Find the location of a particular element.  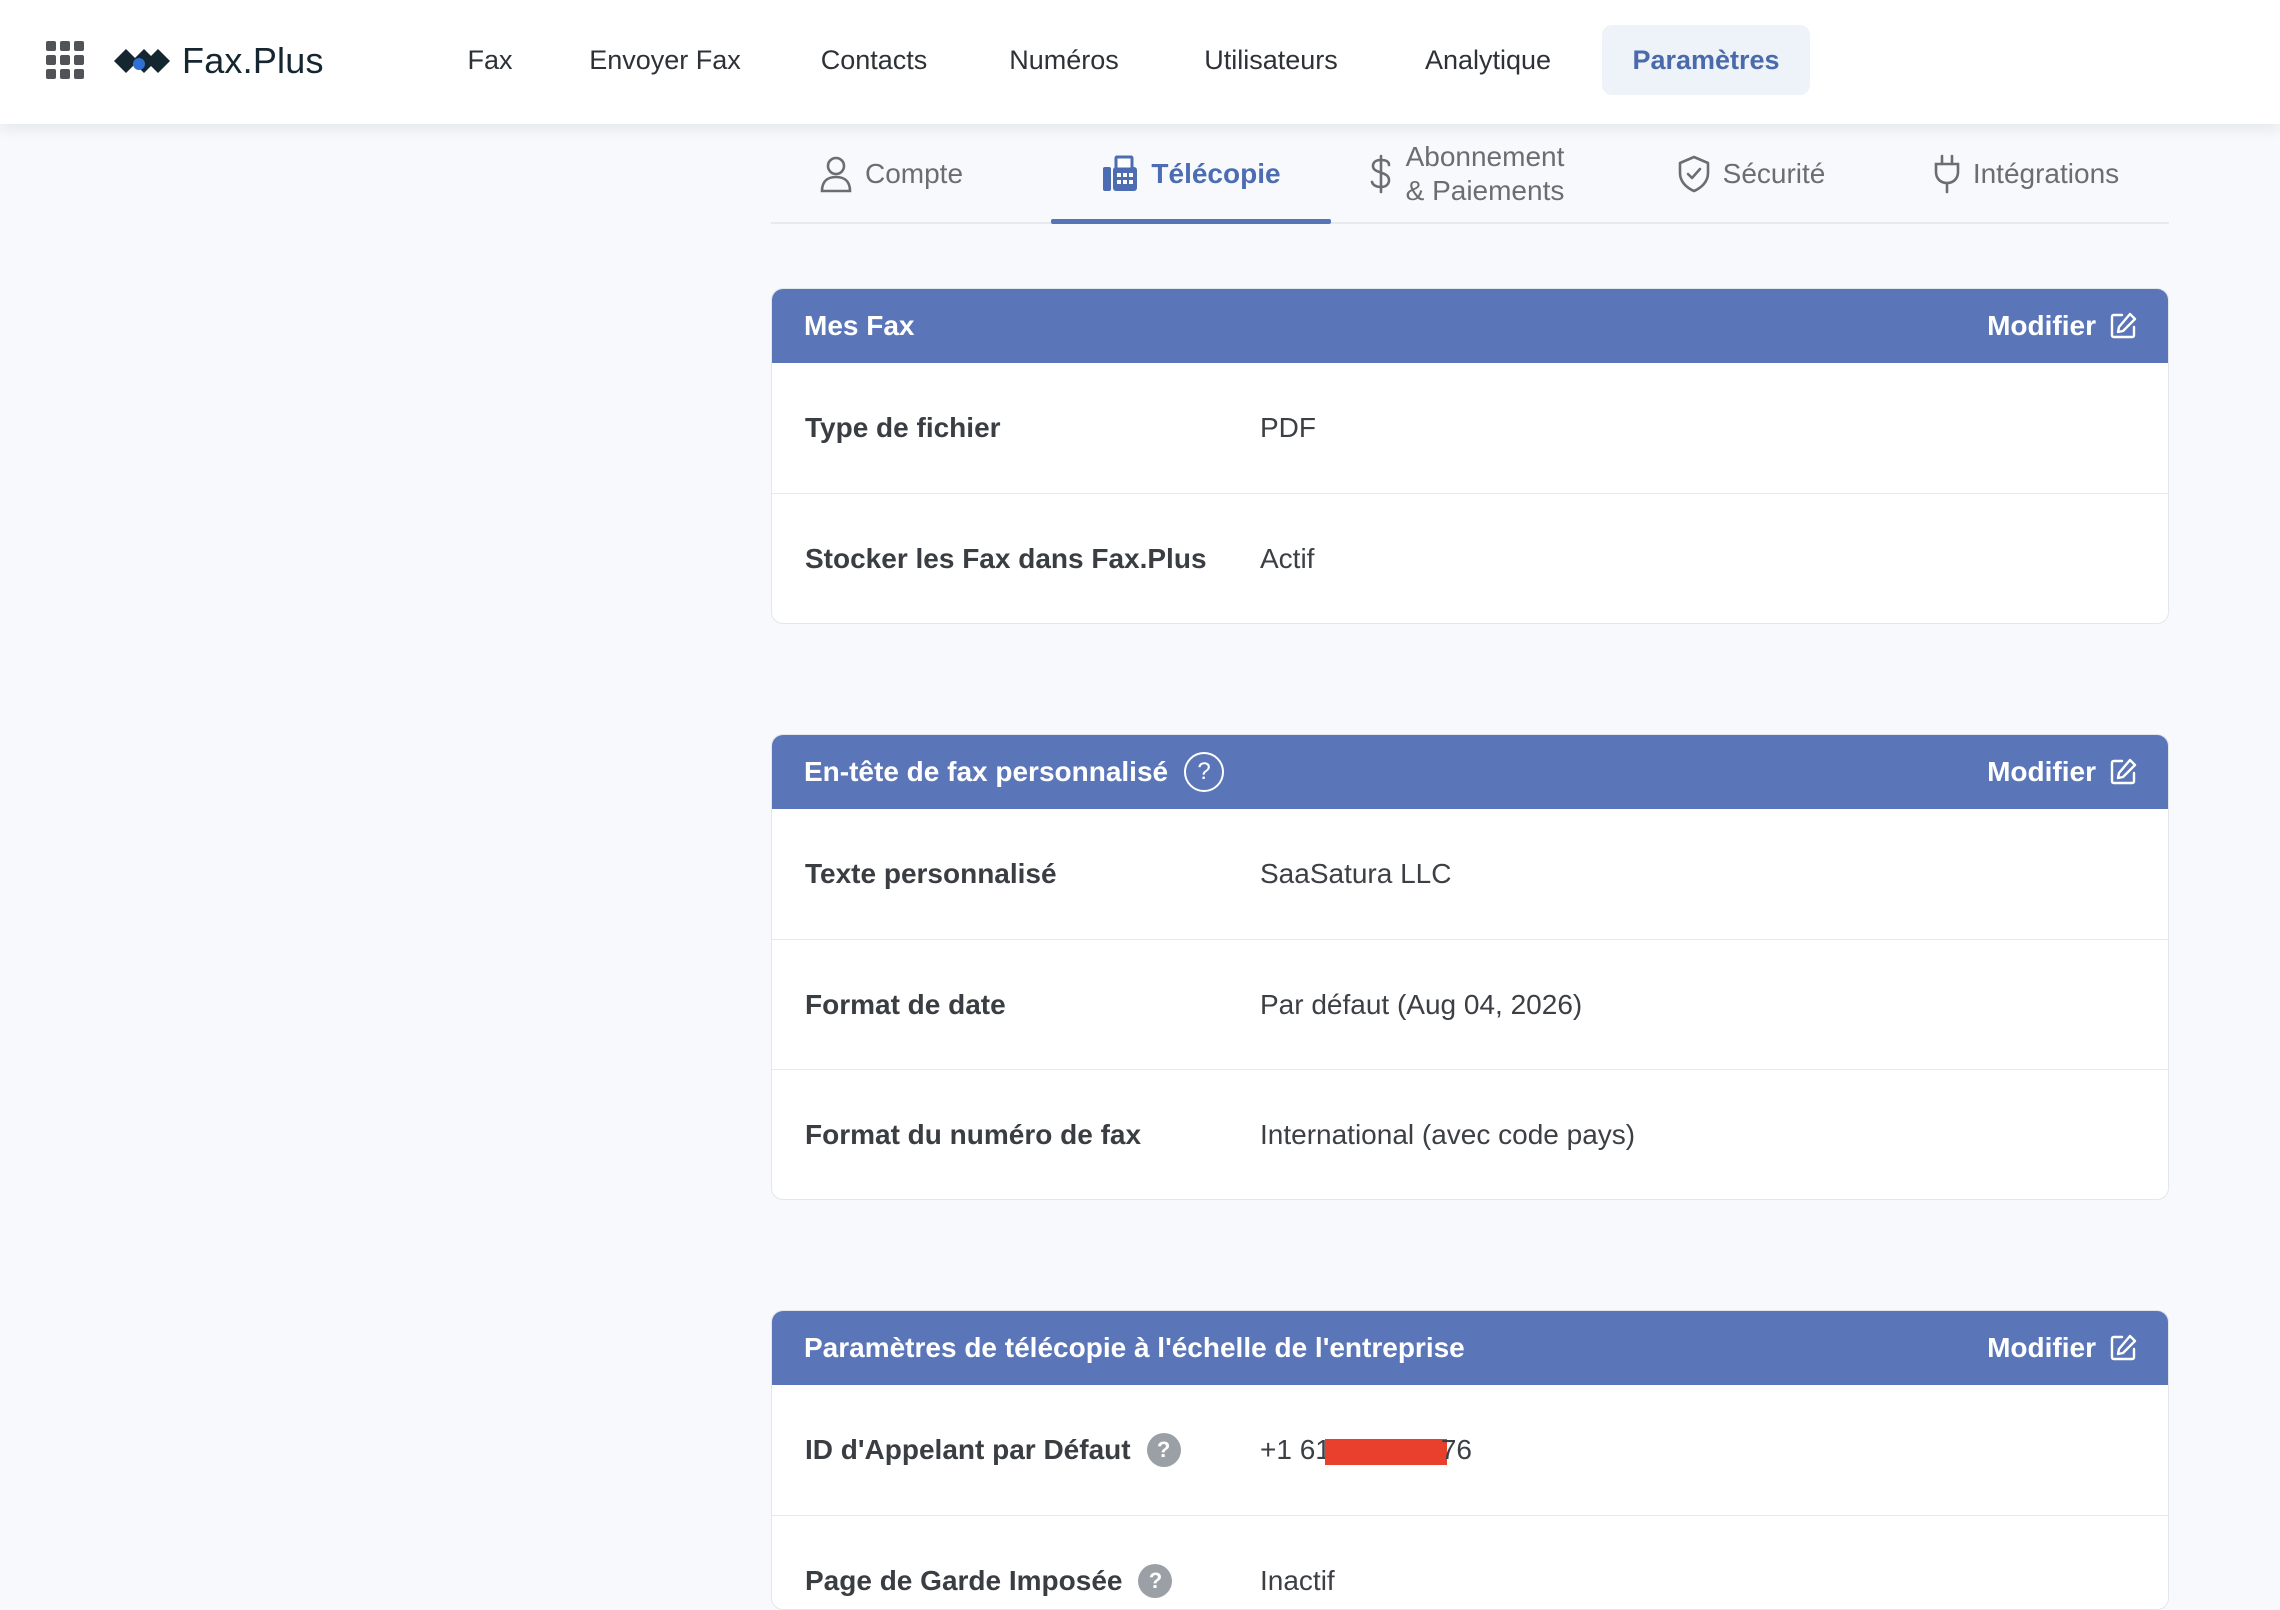

logo: Fax.Plus is located at coordinates (218, 61).